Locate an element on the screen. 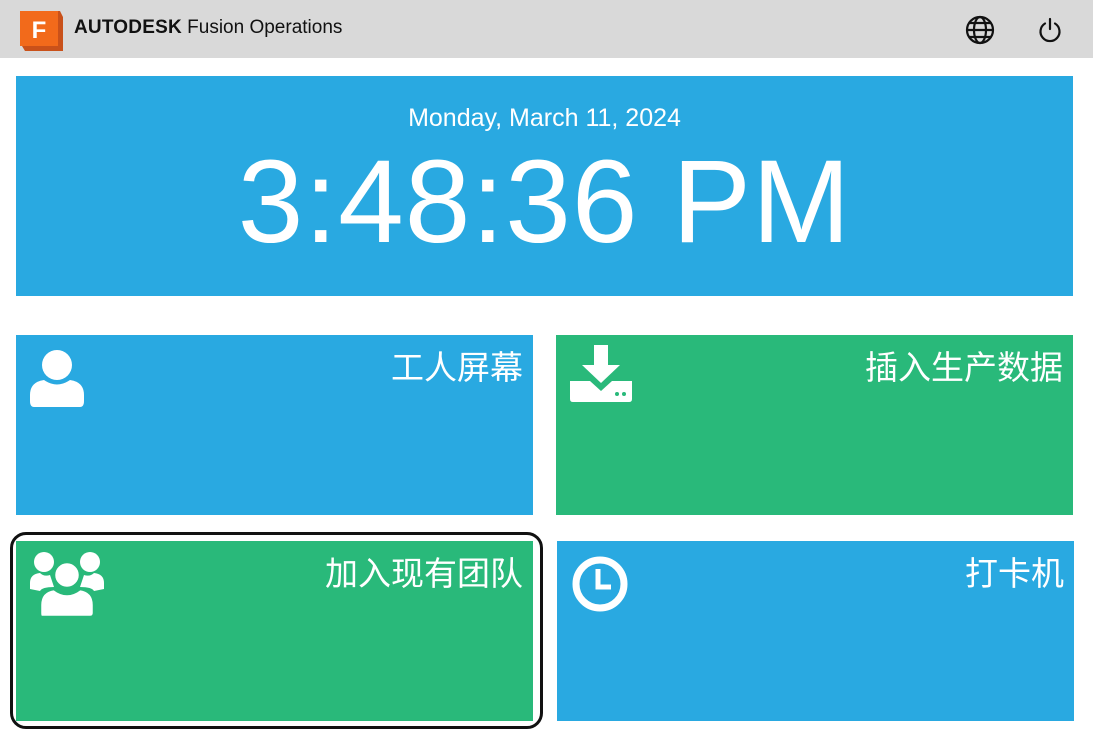  download-icon is located at coordinates (601, 376).